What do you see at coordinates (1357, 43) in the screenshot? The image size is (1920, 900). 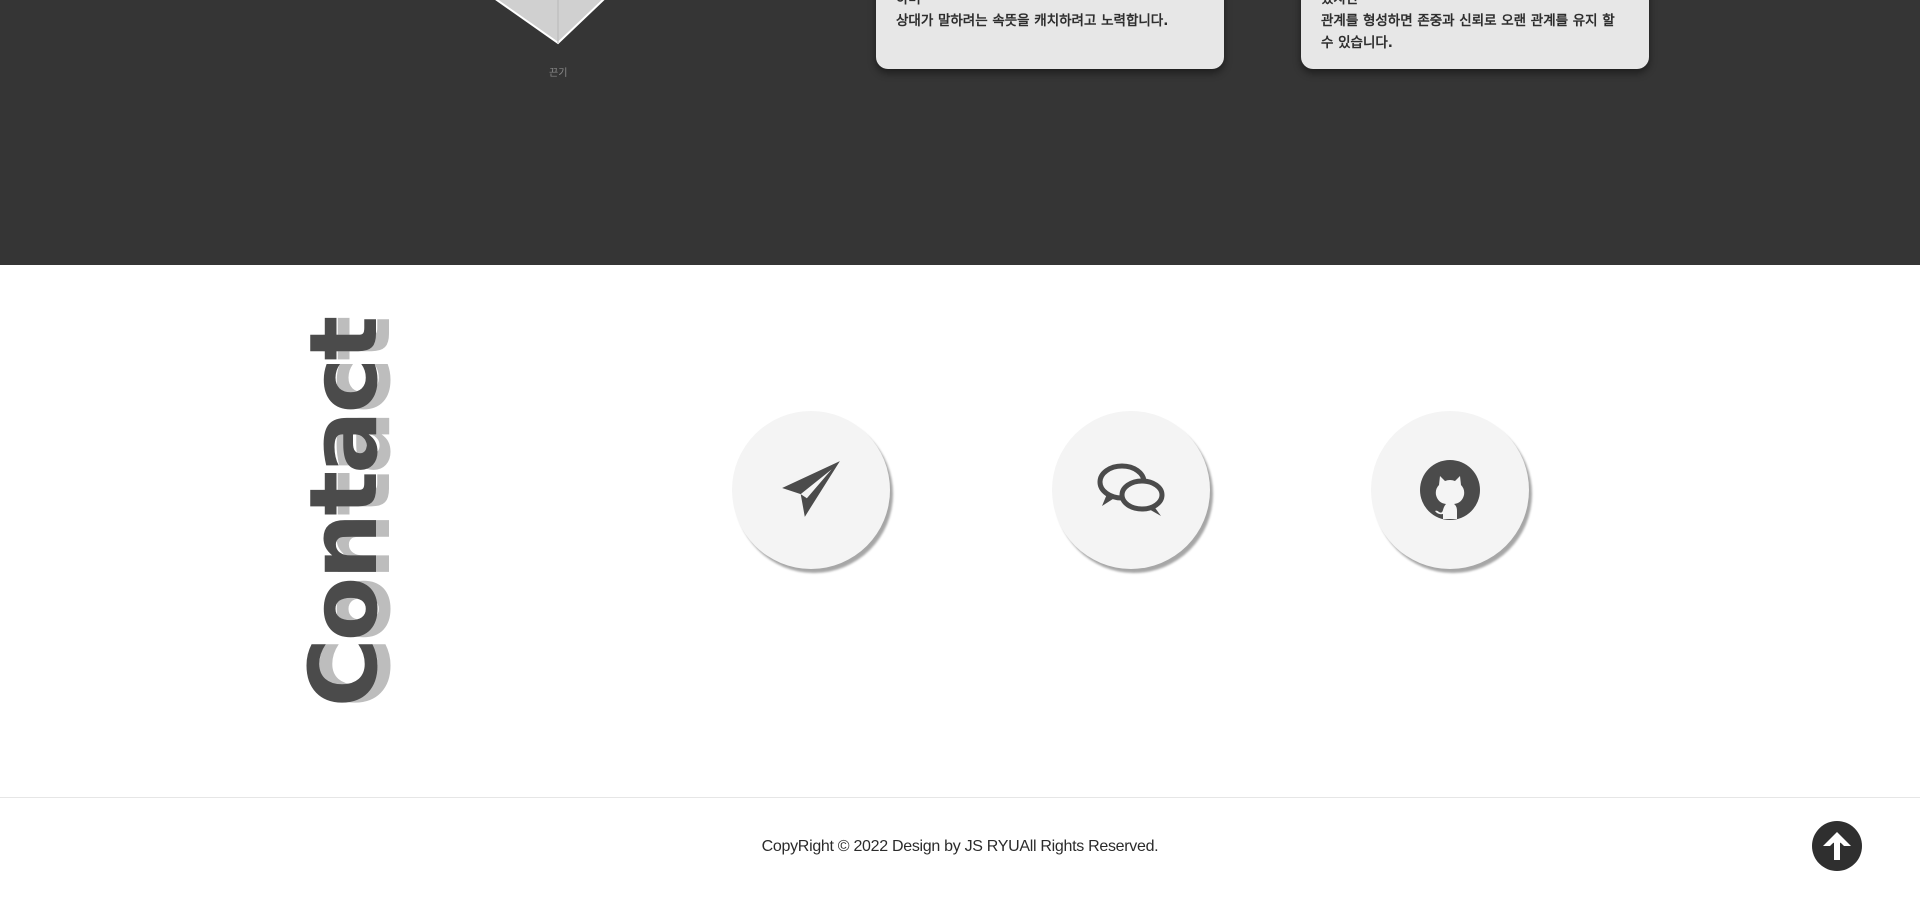 I see `card-text-line: 수 있습니다.` at bounding box center [1357, 43].